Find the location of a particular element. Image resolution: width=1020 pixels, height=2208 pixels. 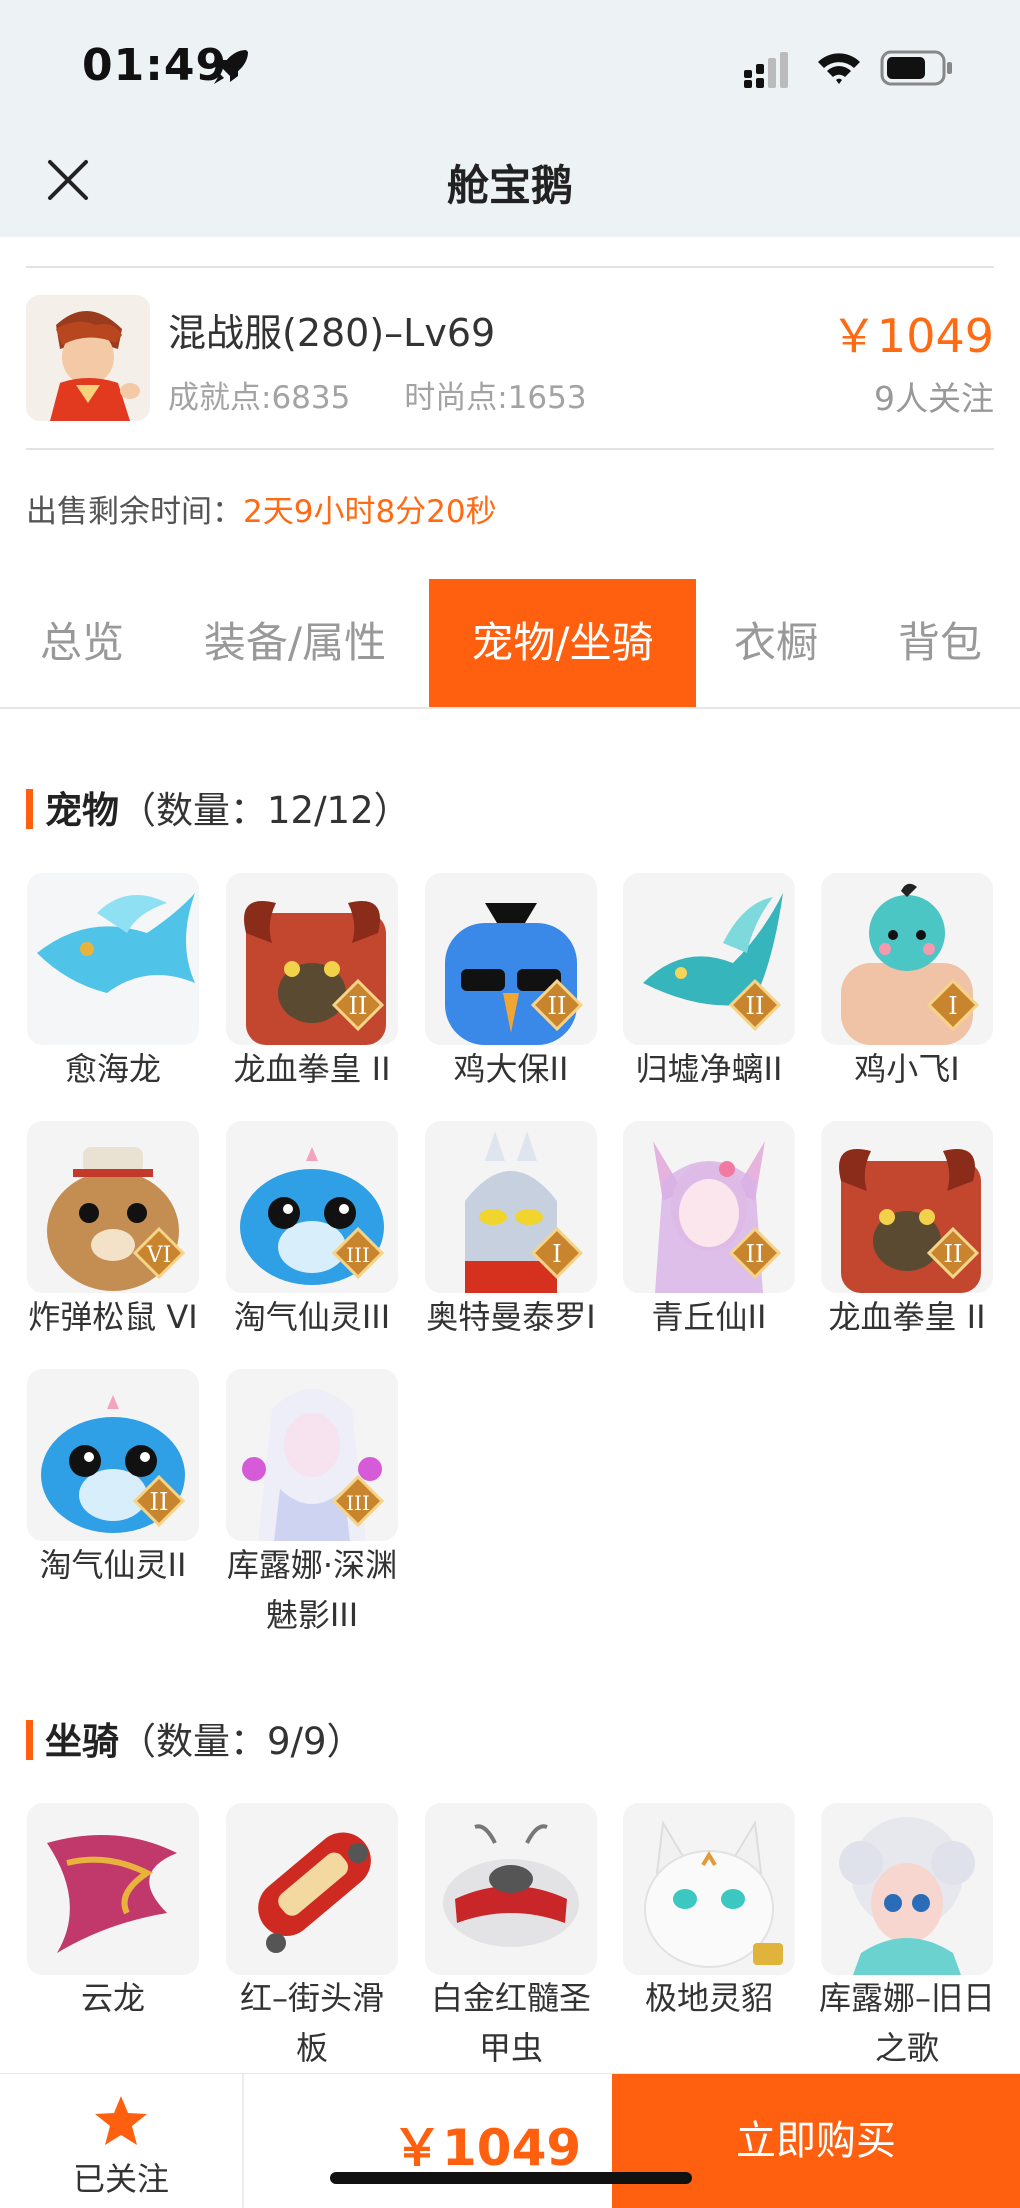

mount-name: 红–街头滑板 is located at coordinates (311, 2023).